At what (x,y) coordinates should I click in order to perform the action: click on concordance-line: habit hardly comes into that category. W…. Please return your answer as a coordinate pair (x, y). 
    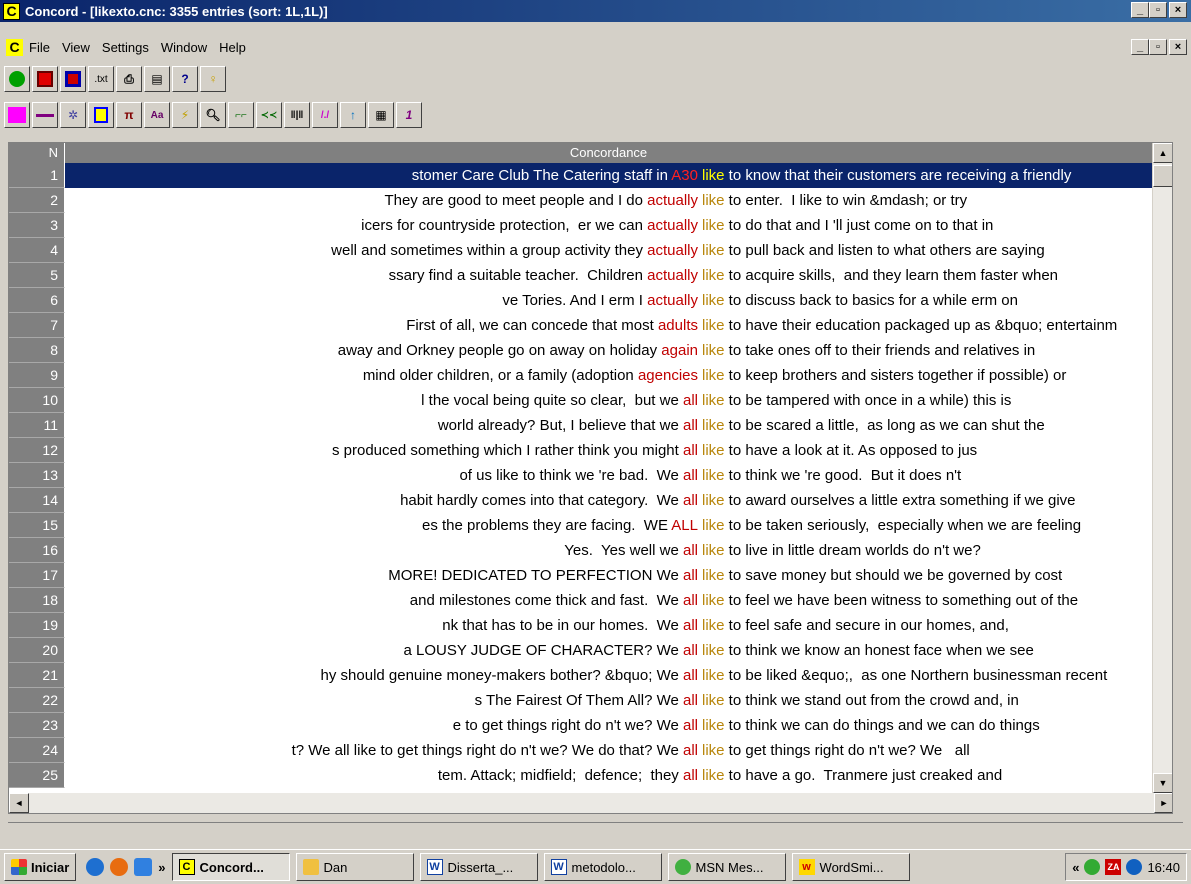
    Looking at the image, I should click on (608, 500).